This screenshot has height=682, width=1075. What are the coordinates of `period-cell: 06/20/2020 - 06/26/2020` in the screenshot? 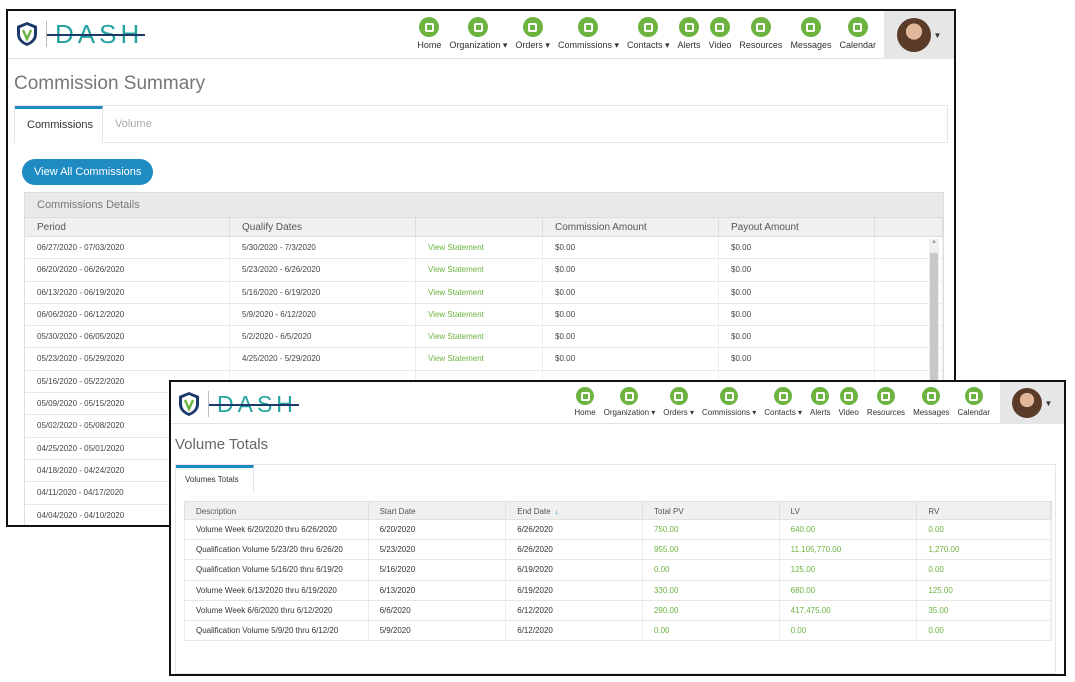 It's located at (127, 270).